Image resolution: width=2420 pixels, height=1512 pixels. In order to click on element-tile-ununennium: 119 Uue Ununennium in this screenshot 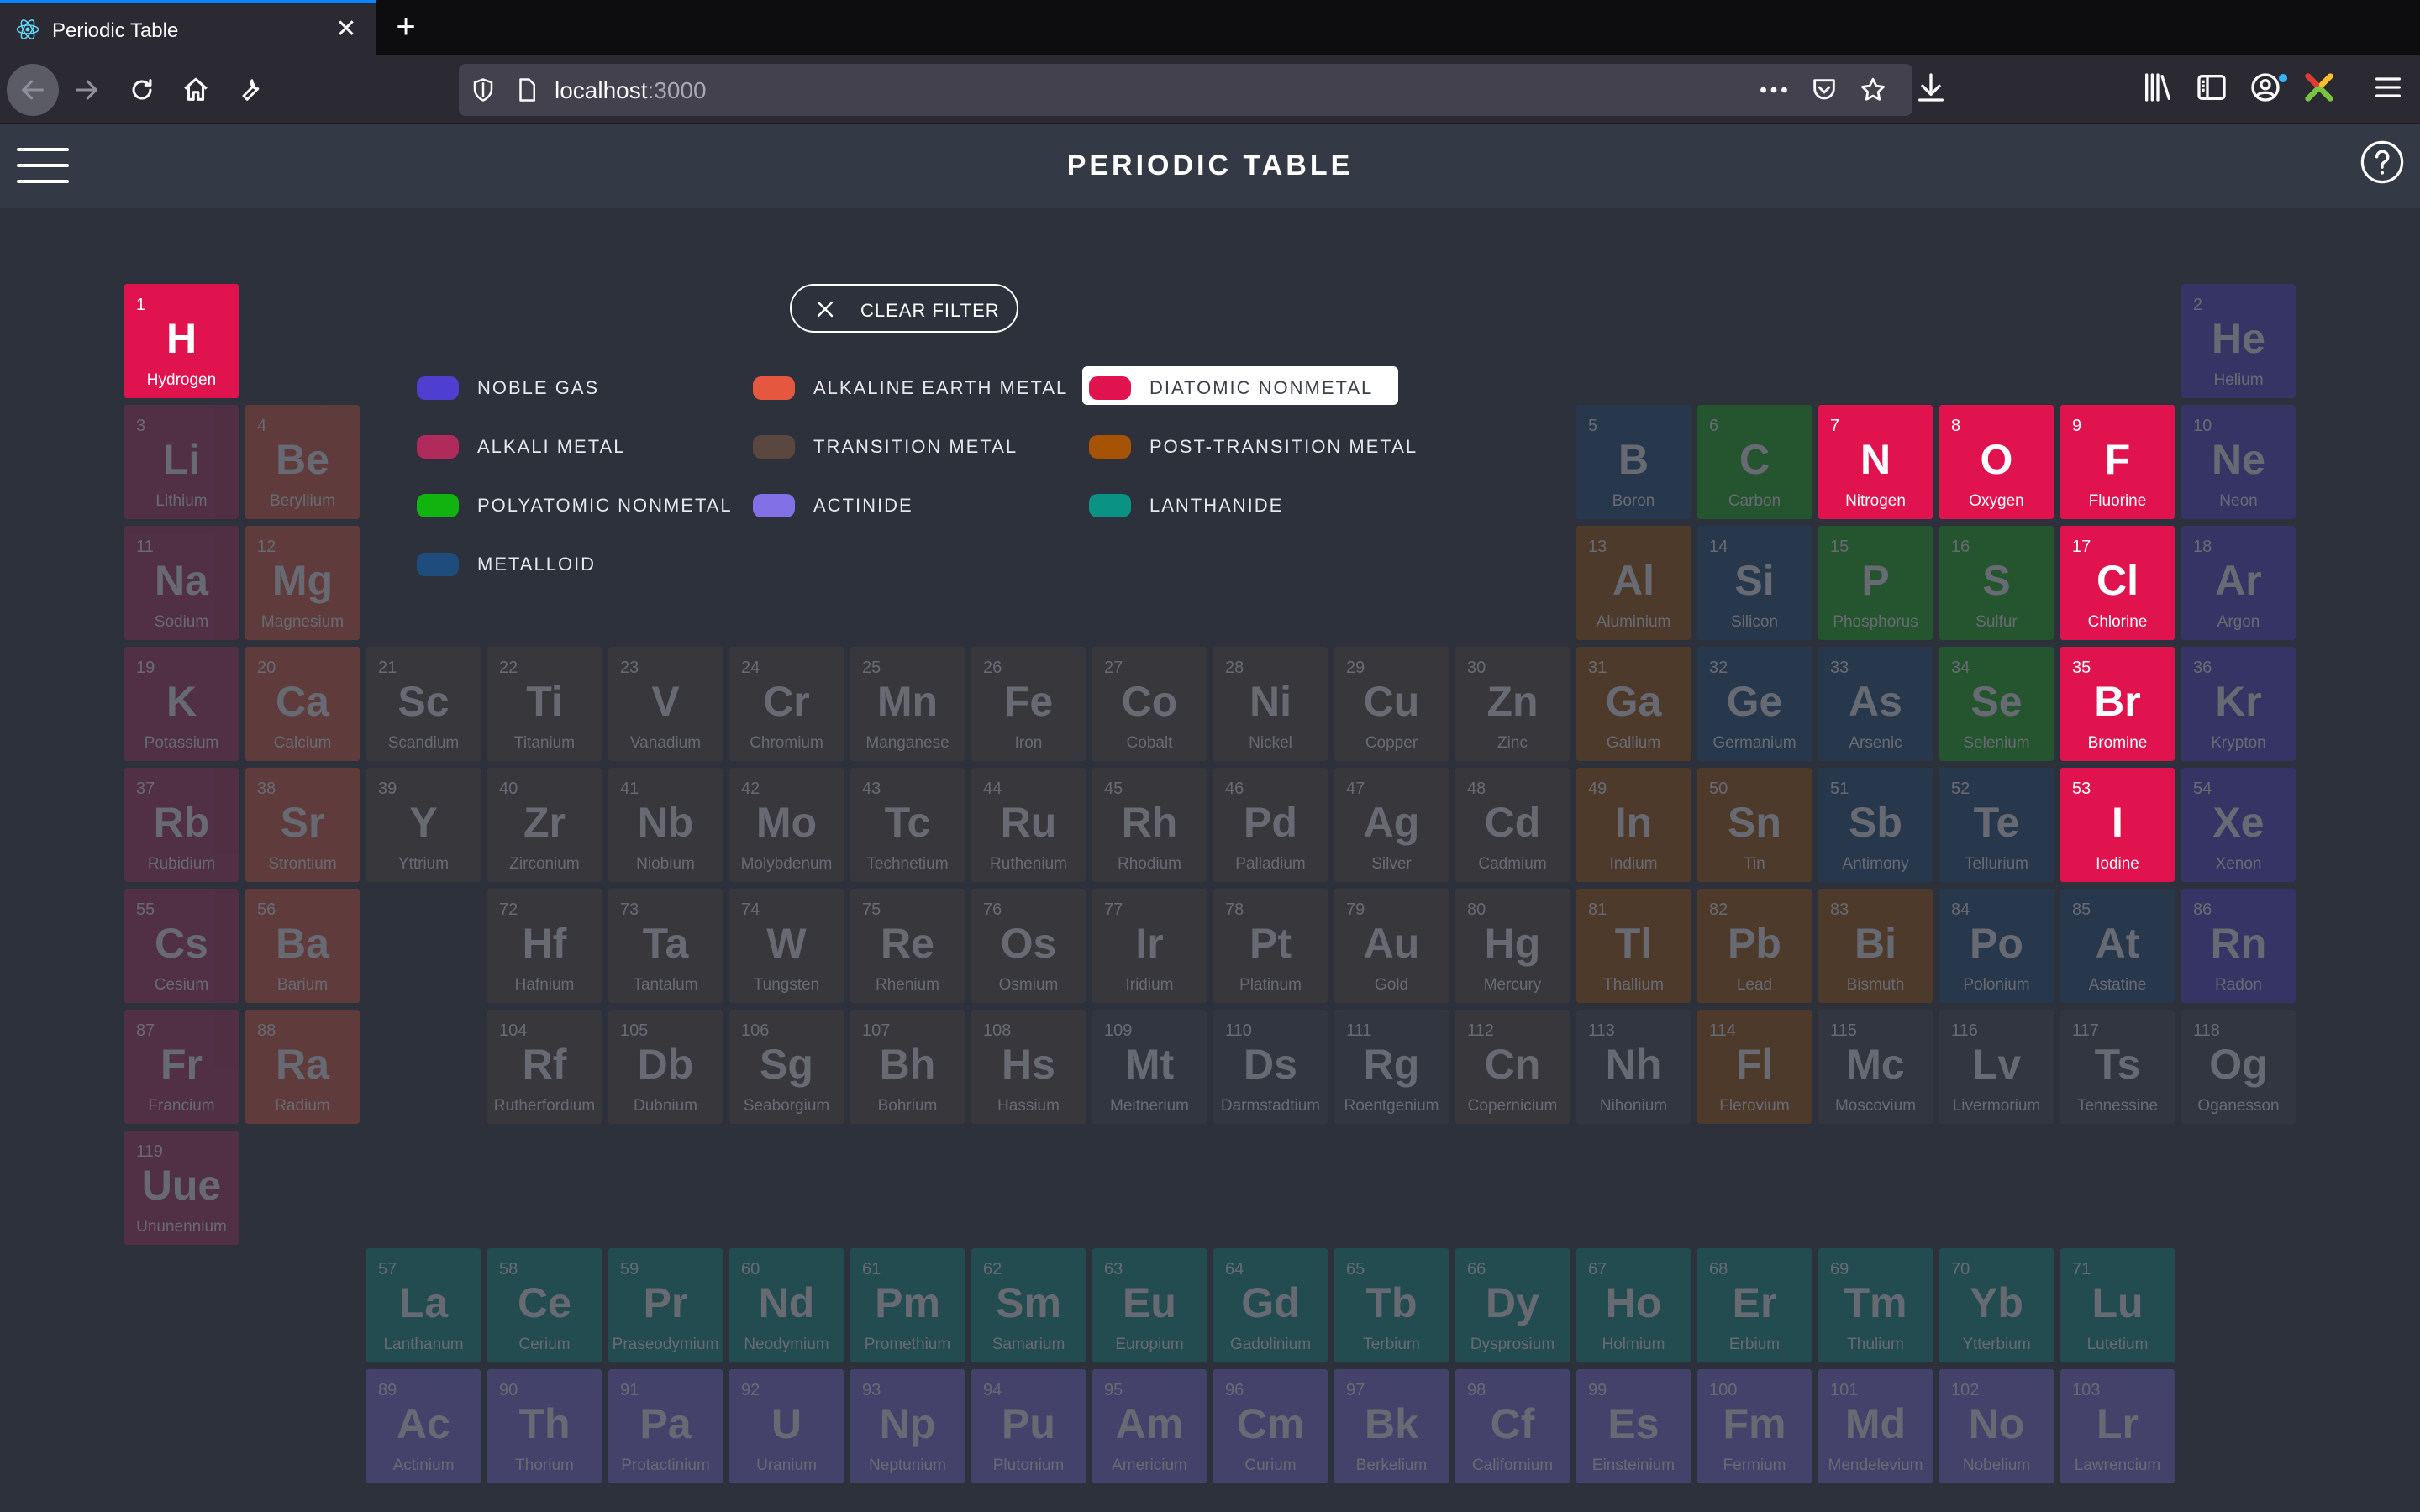, I will do `click(181, 1188)`.